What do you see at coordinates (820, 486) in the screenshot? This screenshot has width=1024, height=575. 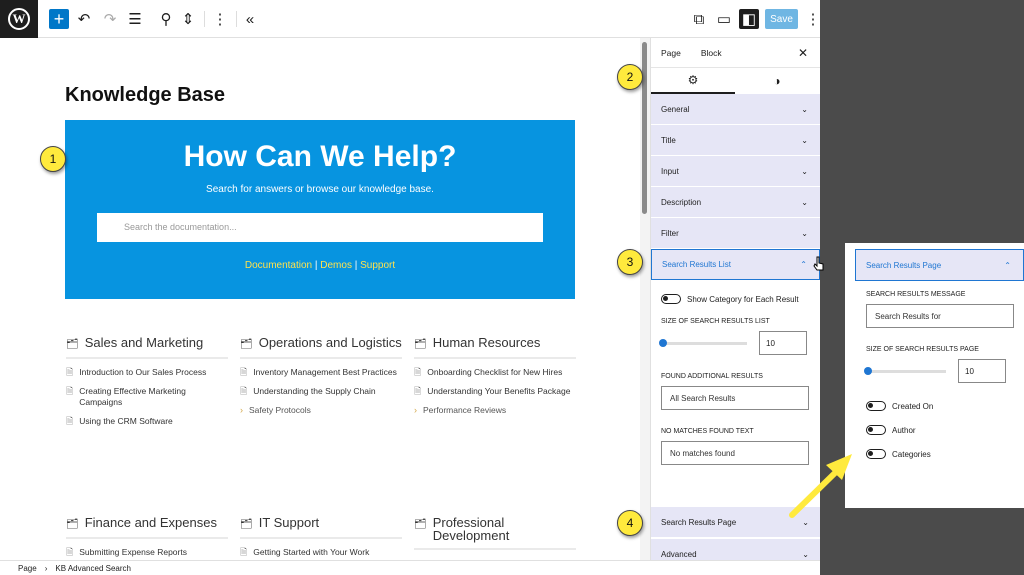 I see `arrow-icon` at bounding box center [820, 486].